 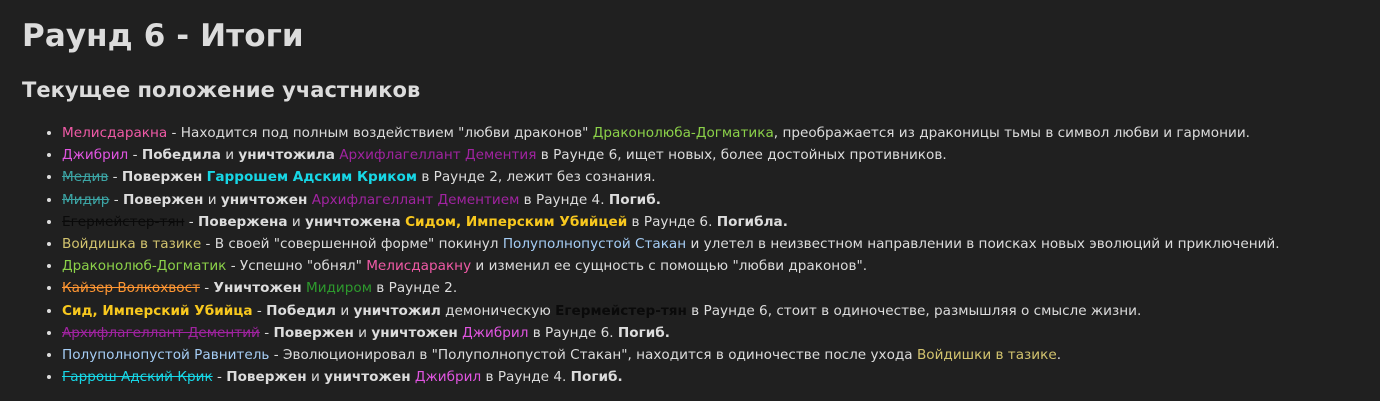 What do you see at coordinates (301, 310) in the screenshot?
I see `status-text: Победил` at bounding box center [301, 310].